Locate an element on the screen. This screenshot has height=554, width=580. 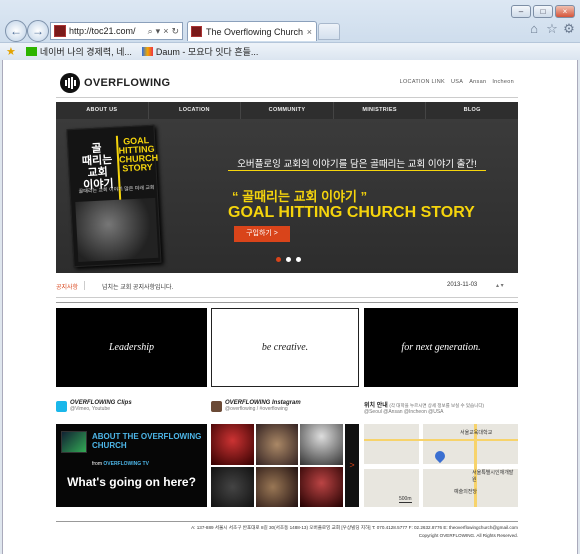
clips-header: OVERFLOWING Clips @Vimeo, Youtube is located at coordinates (94, 406).